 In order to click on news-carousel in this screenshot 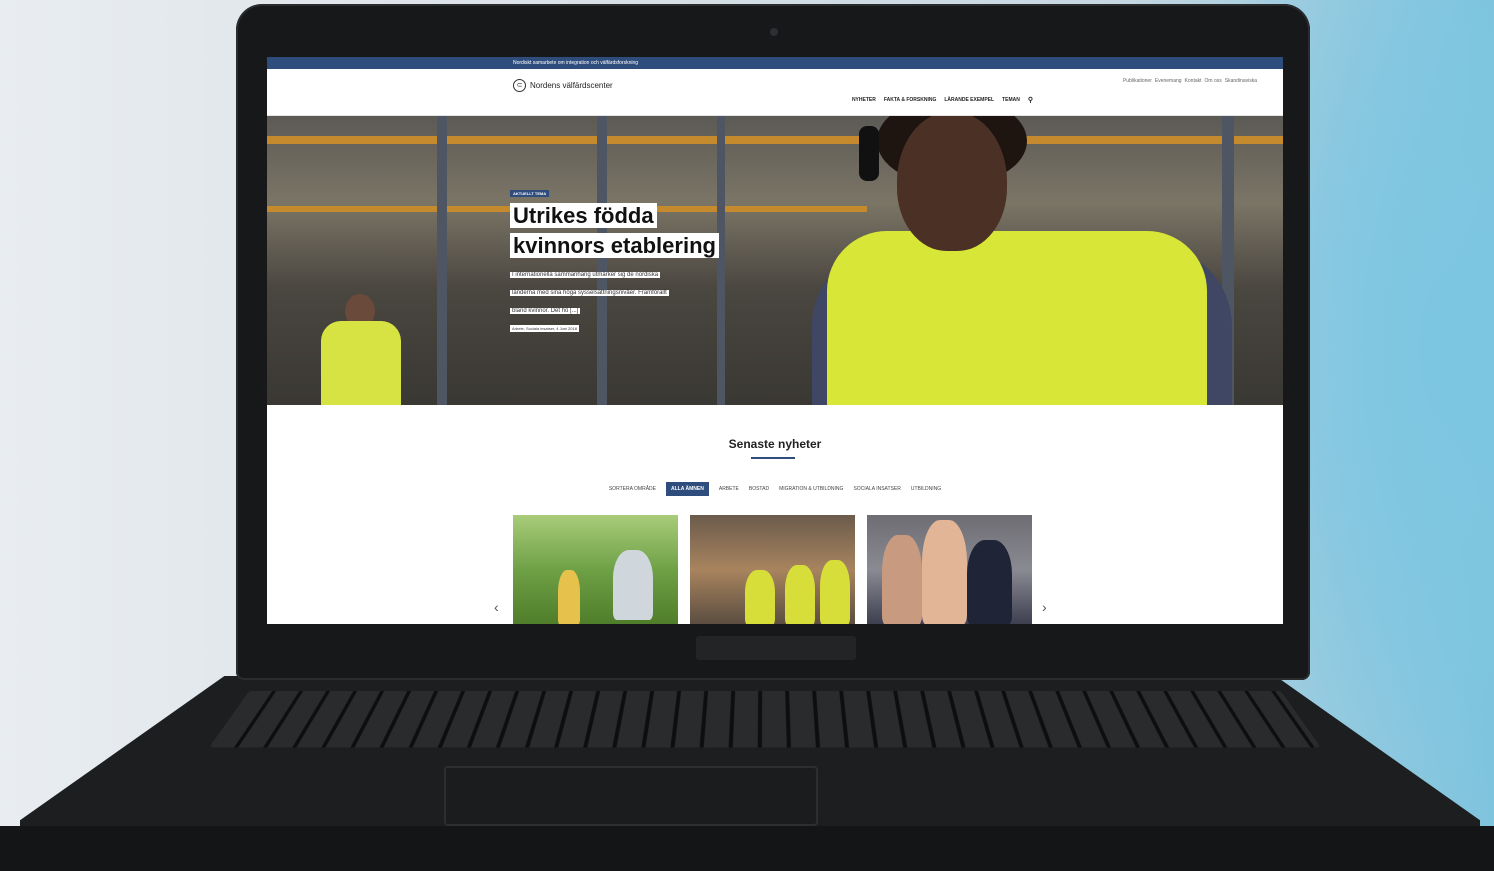, I will do `click(772, 569)`.